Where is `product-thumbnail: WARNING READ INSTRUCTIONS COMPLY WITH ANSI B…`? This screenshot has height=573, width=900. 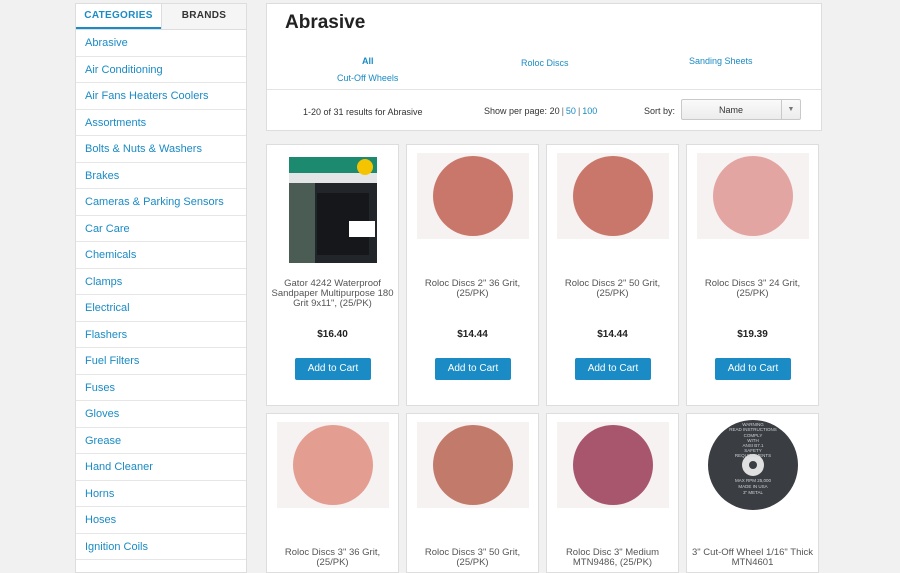 product-thumbnail: WARNING READ INSTRUCTIONS COMPLY WITH ANSI B… is located at coordinates (753, 465).